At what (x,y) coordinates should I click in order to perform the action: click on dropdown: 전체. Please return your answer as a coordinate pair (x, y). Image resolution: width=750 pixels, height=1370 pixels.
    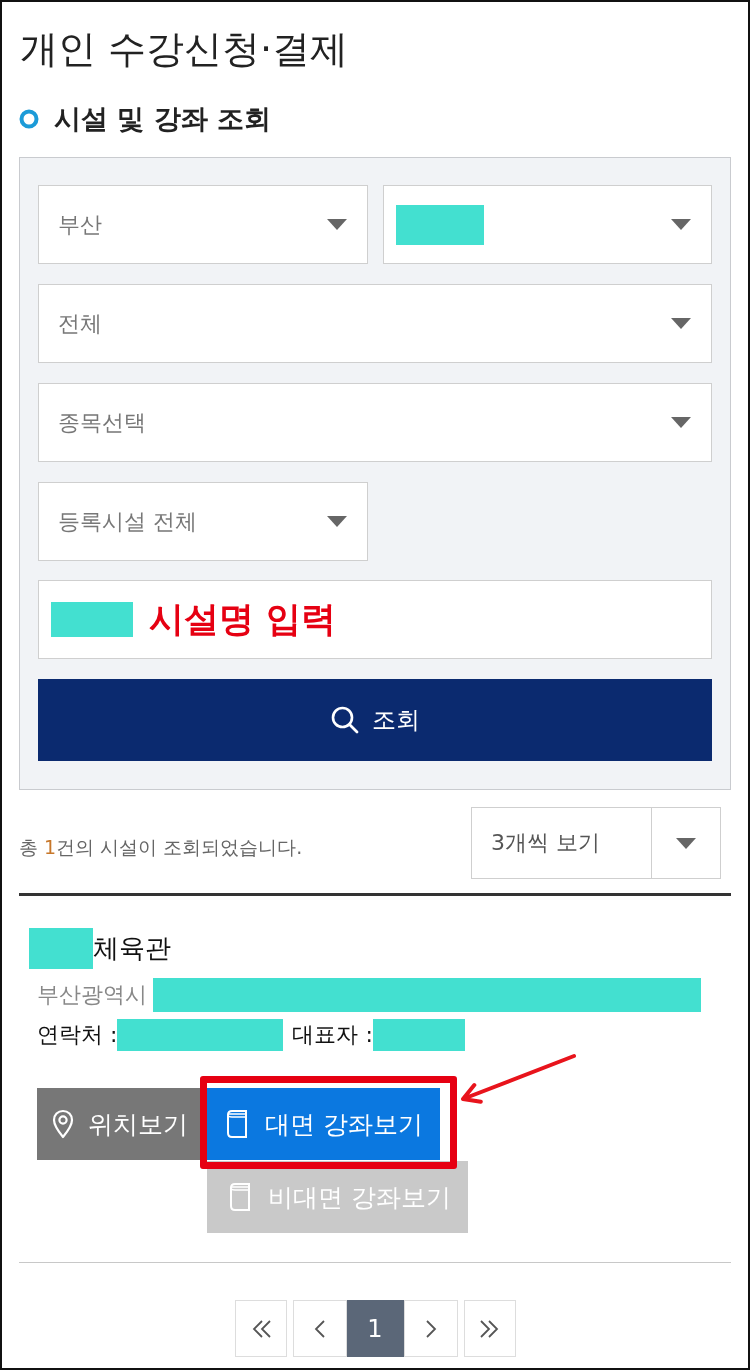
    Looking at the image, I should click on (375, 323).